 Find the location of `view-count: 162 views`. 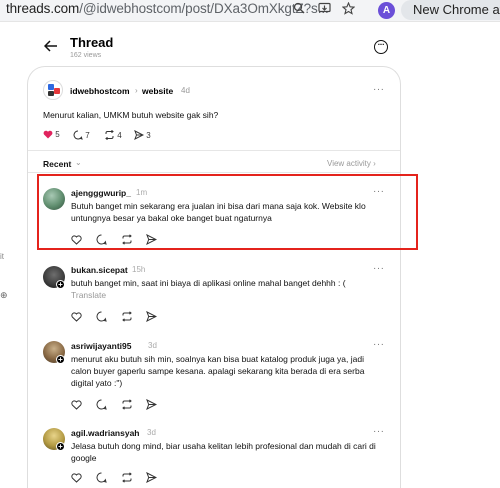

view-count: 162 views is located at coordinates (86, 55).